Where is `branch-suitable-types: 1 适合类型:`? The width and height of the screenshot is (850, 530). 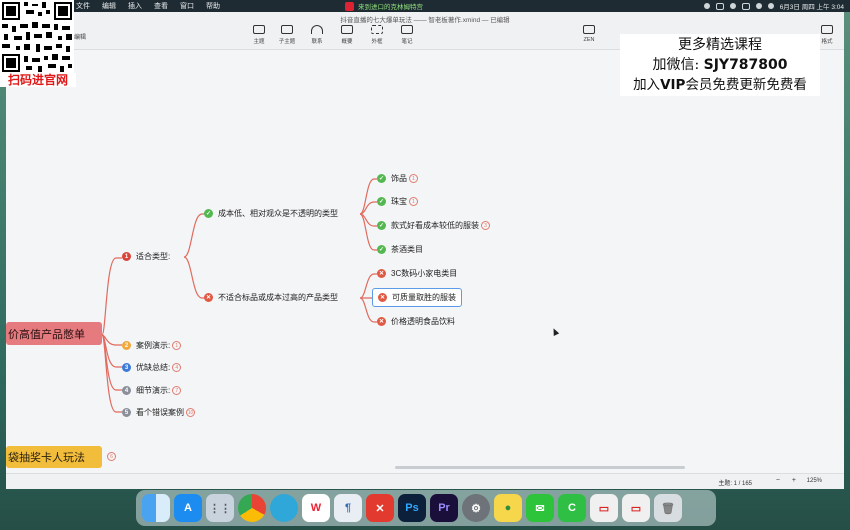 branch-suitable-types: 1 适合类型: is located at coordinates (146, 256).